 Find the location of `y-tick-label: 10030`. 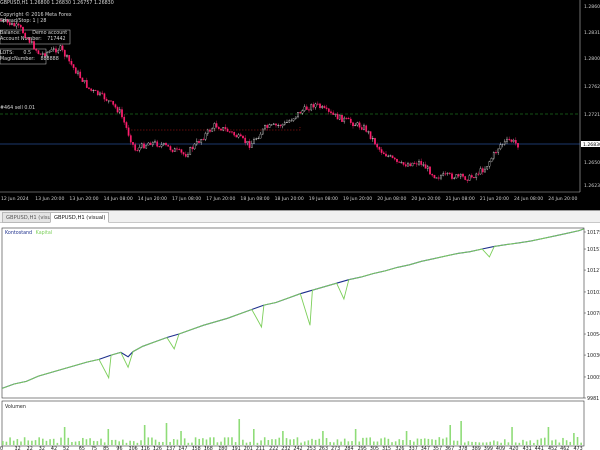

y-tick-label: 10030 is located at coordinates (593, 356).